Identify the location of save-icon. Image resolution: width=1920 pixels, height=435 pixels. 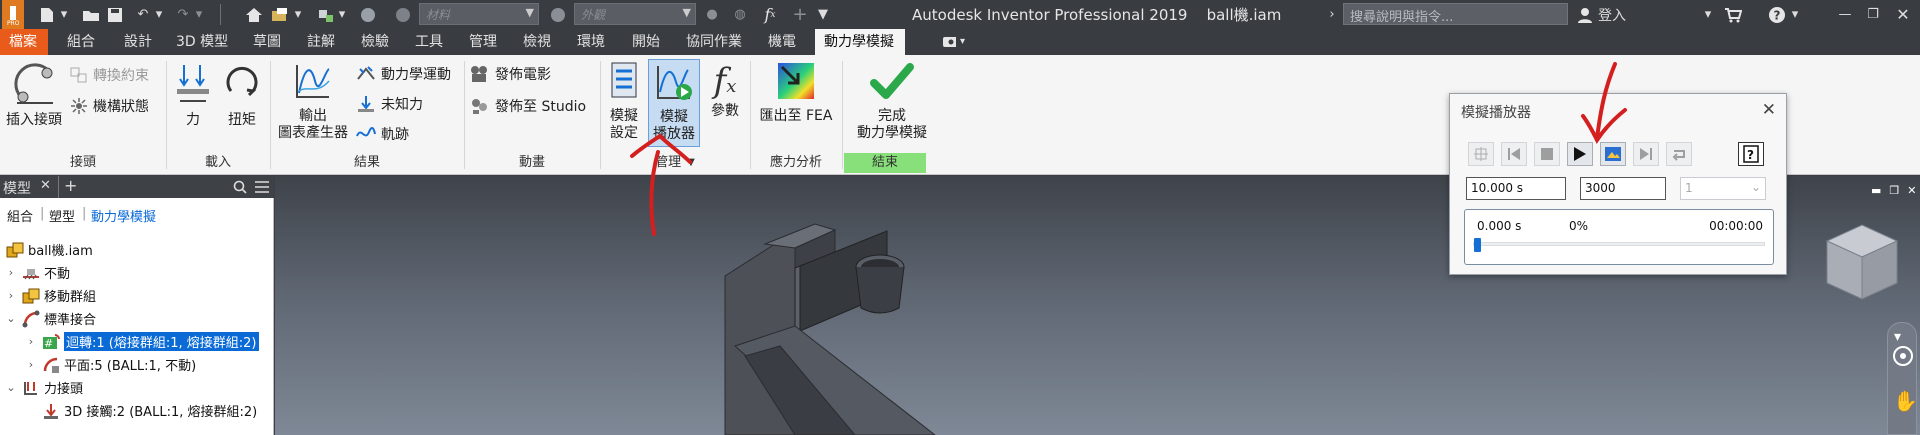
(115, 14).